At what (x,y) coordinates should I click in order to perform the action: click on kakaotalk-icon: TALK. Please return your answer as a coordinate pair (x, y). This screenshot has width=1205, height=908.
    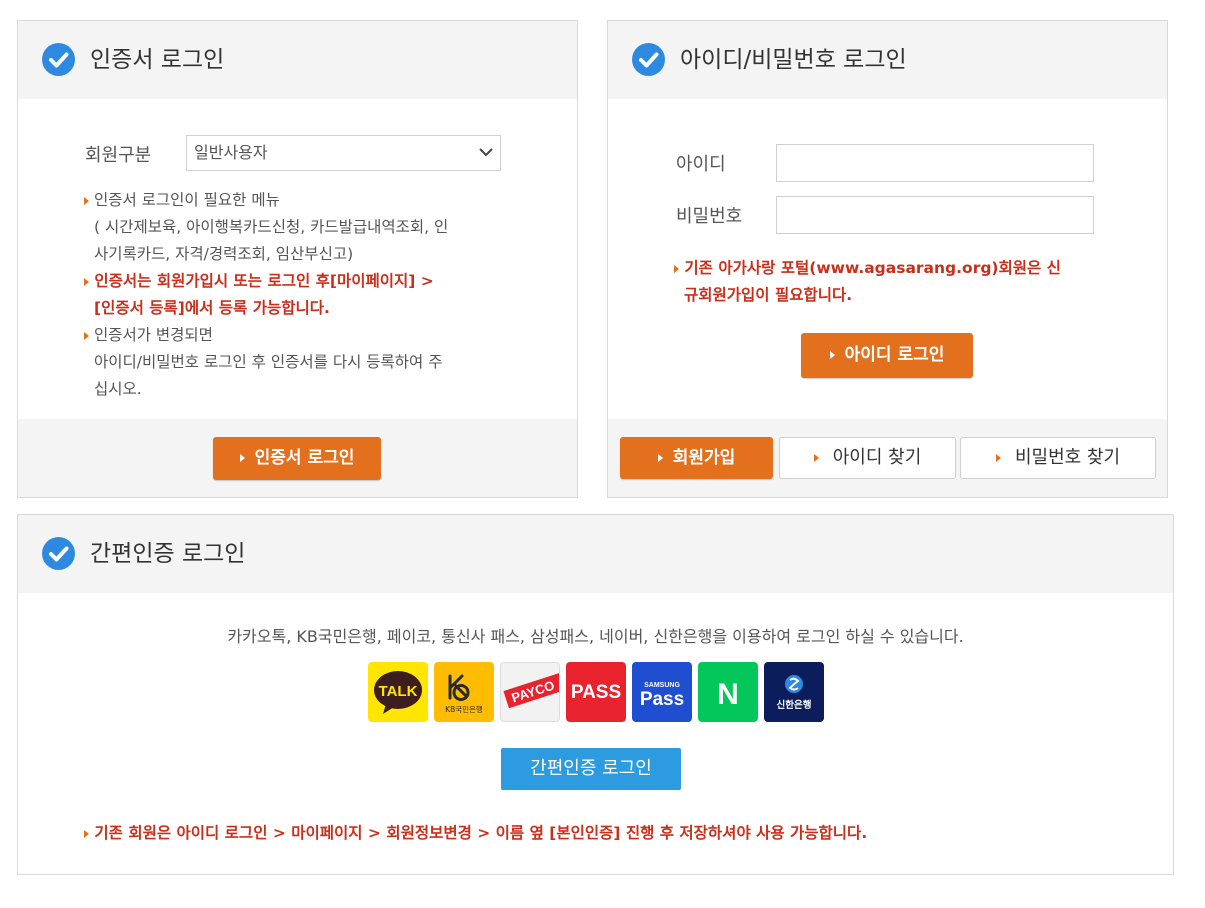
    Looking at the image, I should click on (398, 692).